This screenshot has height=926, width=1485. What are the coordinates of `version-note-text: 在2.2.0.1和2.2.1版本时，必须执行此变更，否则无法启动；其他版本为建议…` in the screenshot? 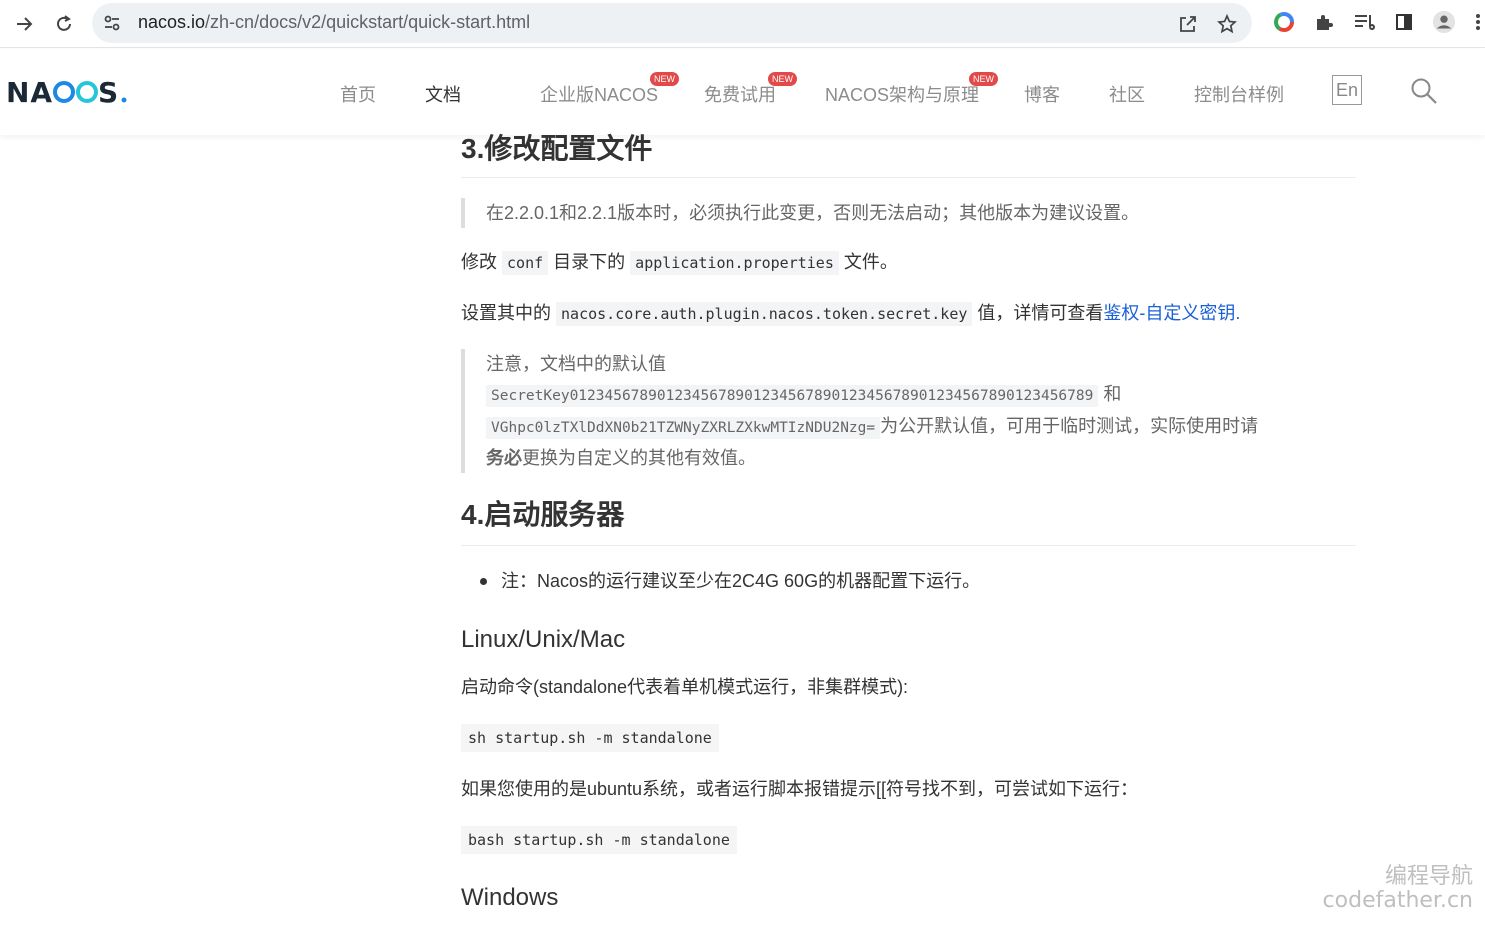 It's located at (813, 213).